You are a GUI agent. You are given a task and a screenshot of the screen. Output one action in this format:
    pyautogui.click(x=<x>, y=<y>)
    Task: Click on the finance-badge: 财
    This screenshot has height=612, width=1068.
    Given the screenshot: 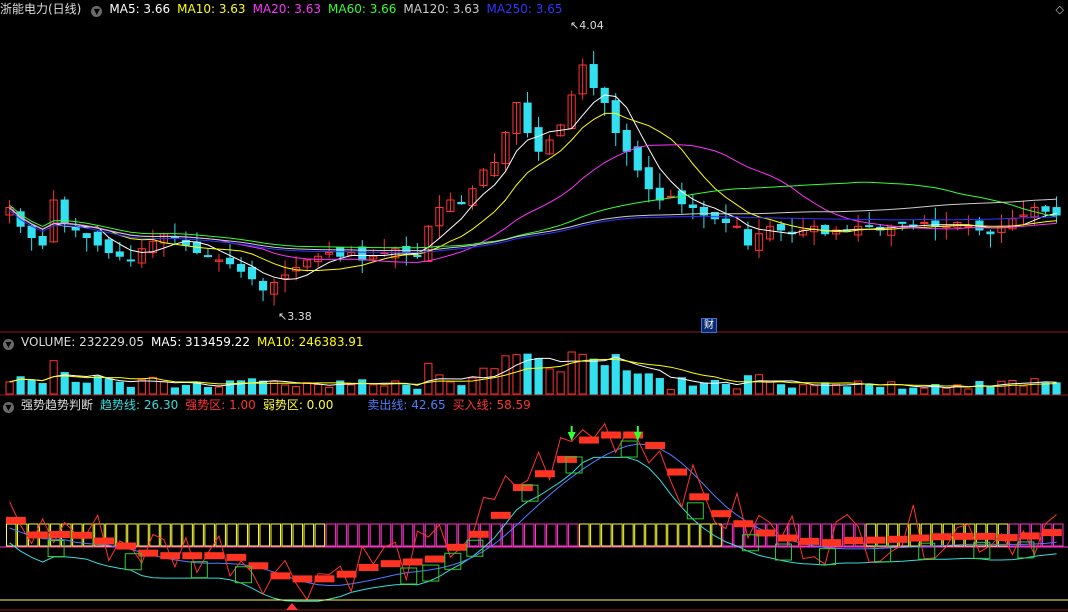 What is the action you would take?
    pyautogui.click(x=709, y=325)
    